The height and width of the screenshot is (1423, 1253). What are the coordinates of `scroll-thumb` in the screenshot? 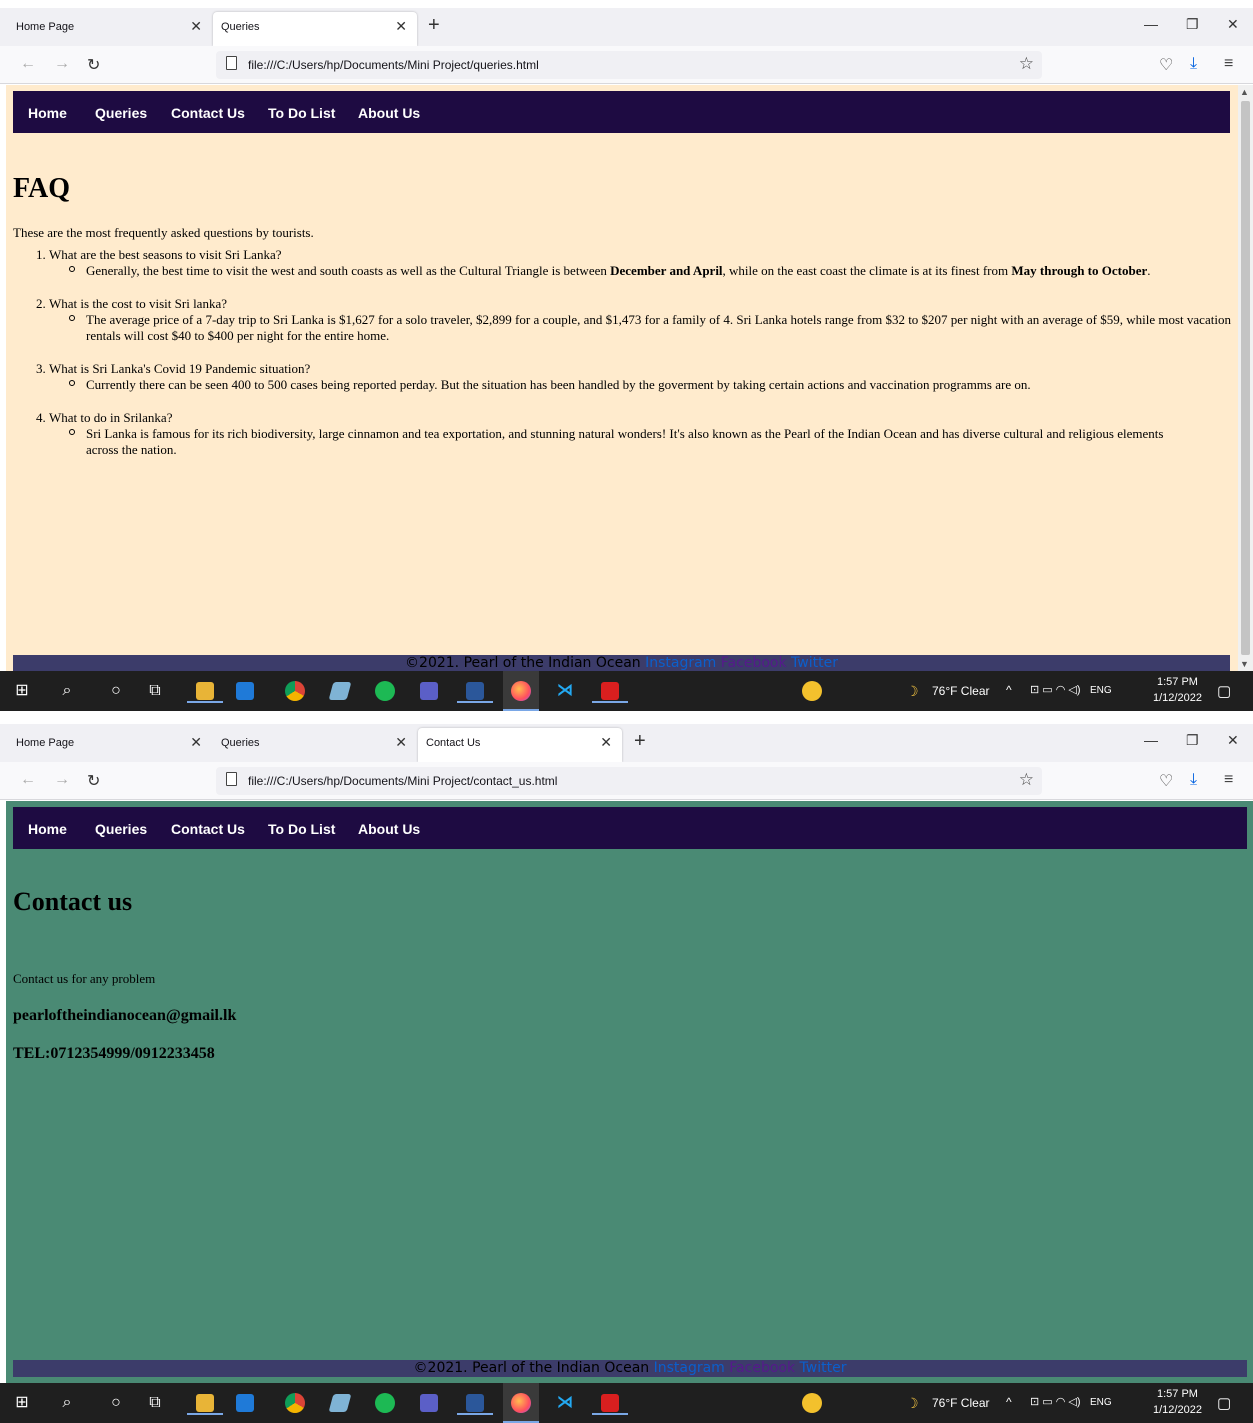 It's located at (1245, 378).